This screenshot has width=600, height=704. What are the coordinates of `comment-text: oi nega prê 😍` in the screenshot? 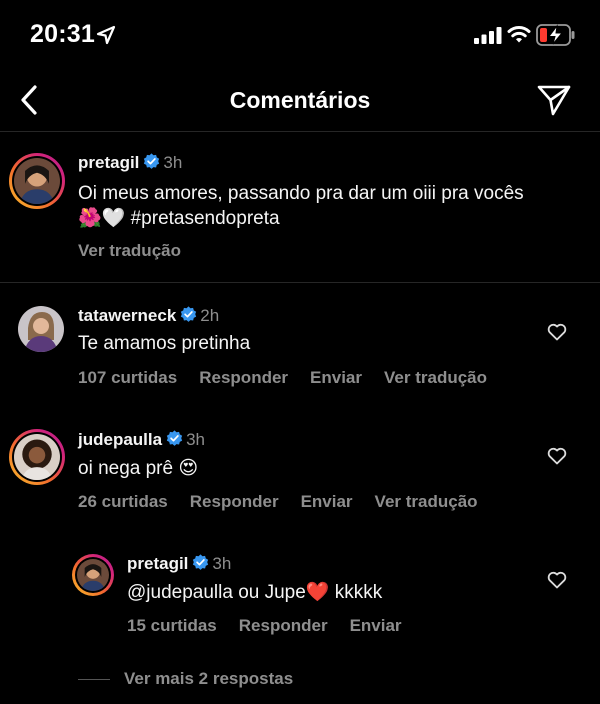 It's located at (138, 468).